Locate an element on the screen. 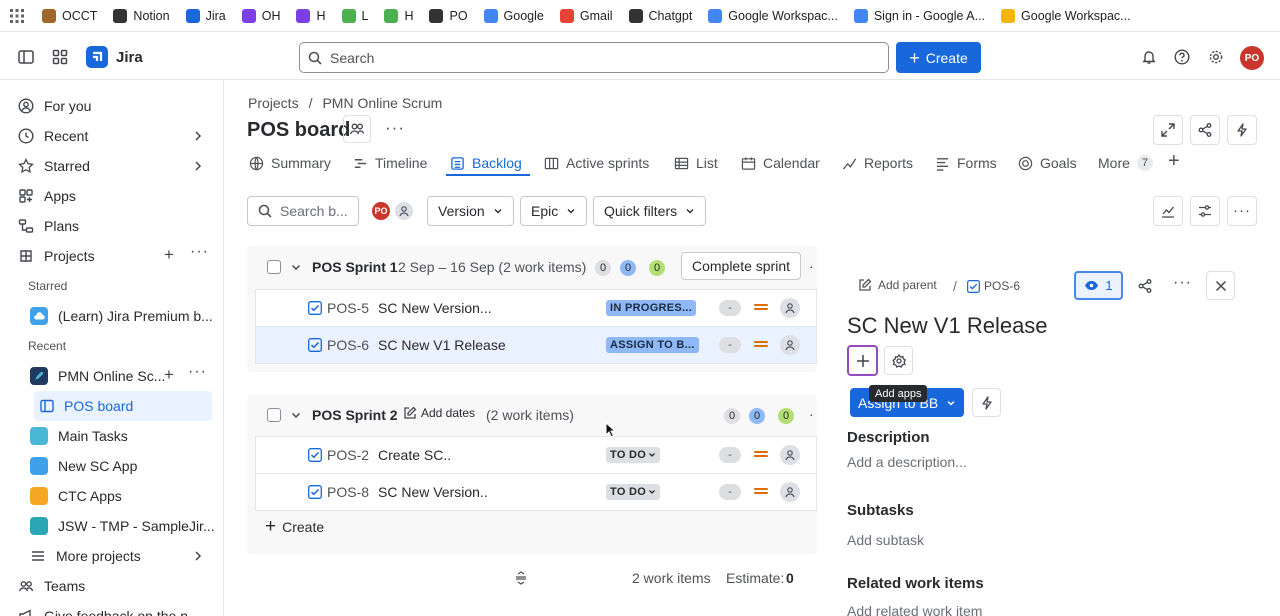  view-settings-button is located at coordinates (1205, 211).